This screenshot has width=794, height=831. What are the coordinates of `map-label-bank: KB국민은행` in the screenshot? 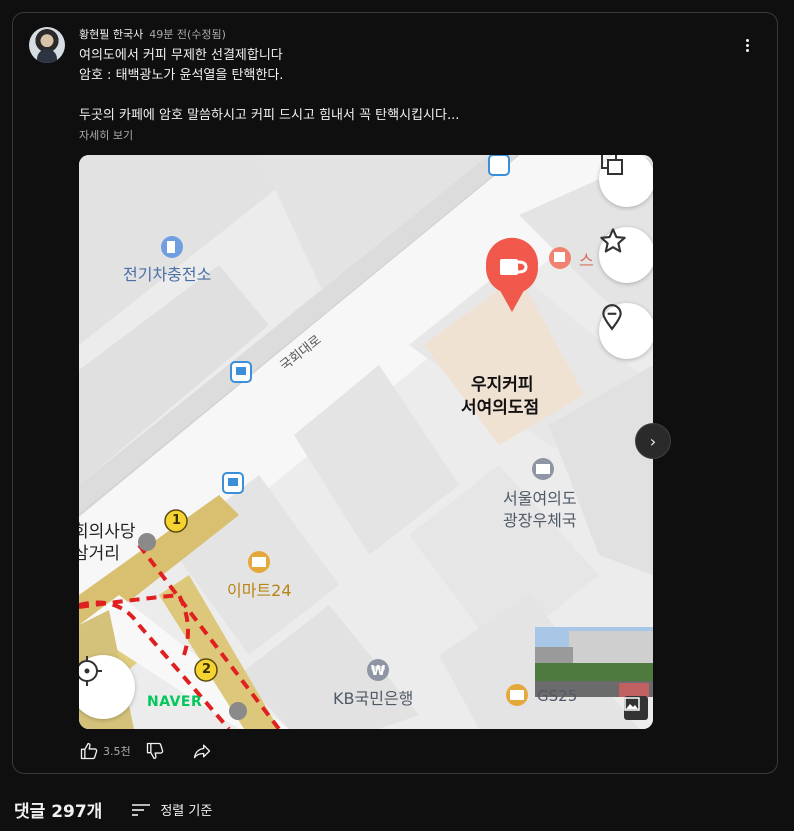 It's located at (373, 698).